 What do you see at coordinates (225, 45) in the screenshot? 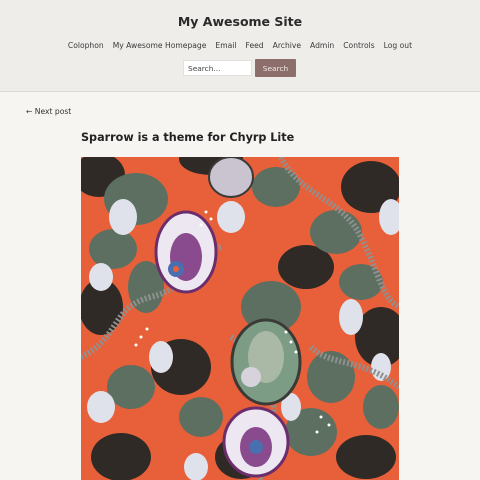
I see `nav-link-email: Email` at bounding box center [225, 45].